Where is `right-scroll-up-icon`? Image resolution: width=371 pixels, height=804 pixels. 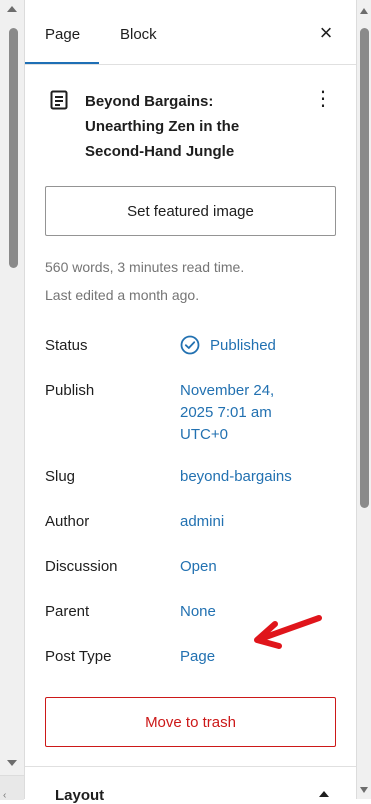
right-scroll-up-icon is located at coordinates (364, 11).